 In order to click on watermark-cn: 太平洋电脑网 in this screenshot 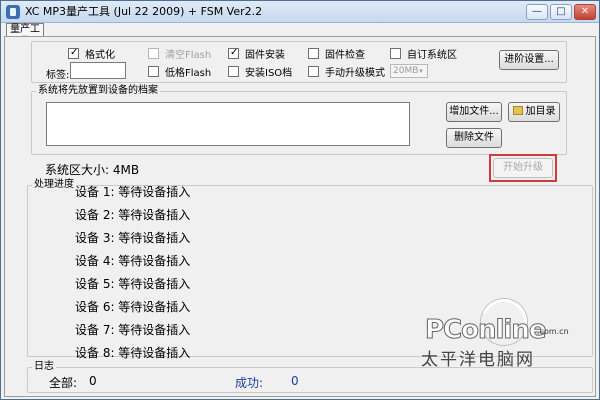, I will do `click(478, 360)`.